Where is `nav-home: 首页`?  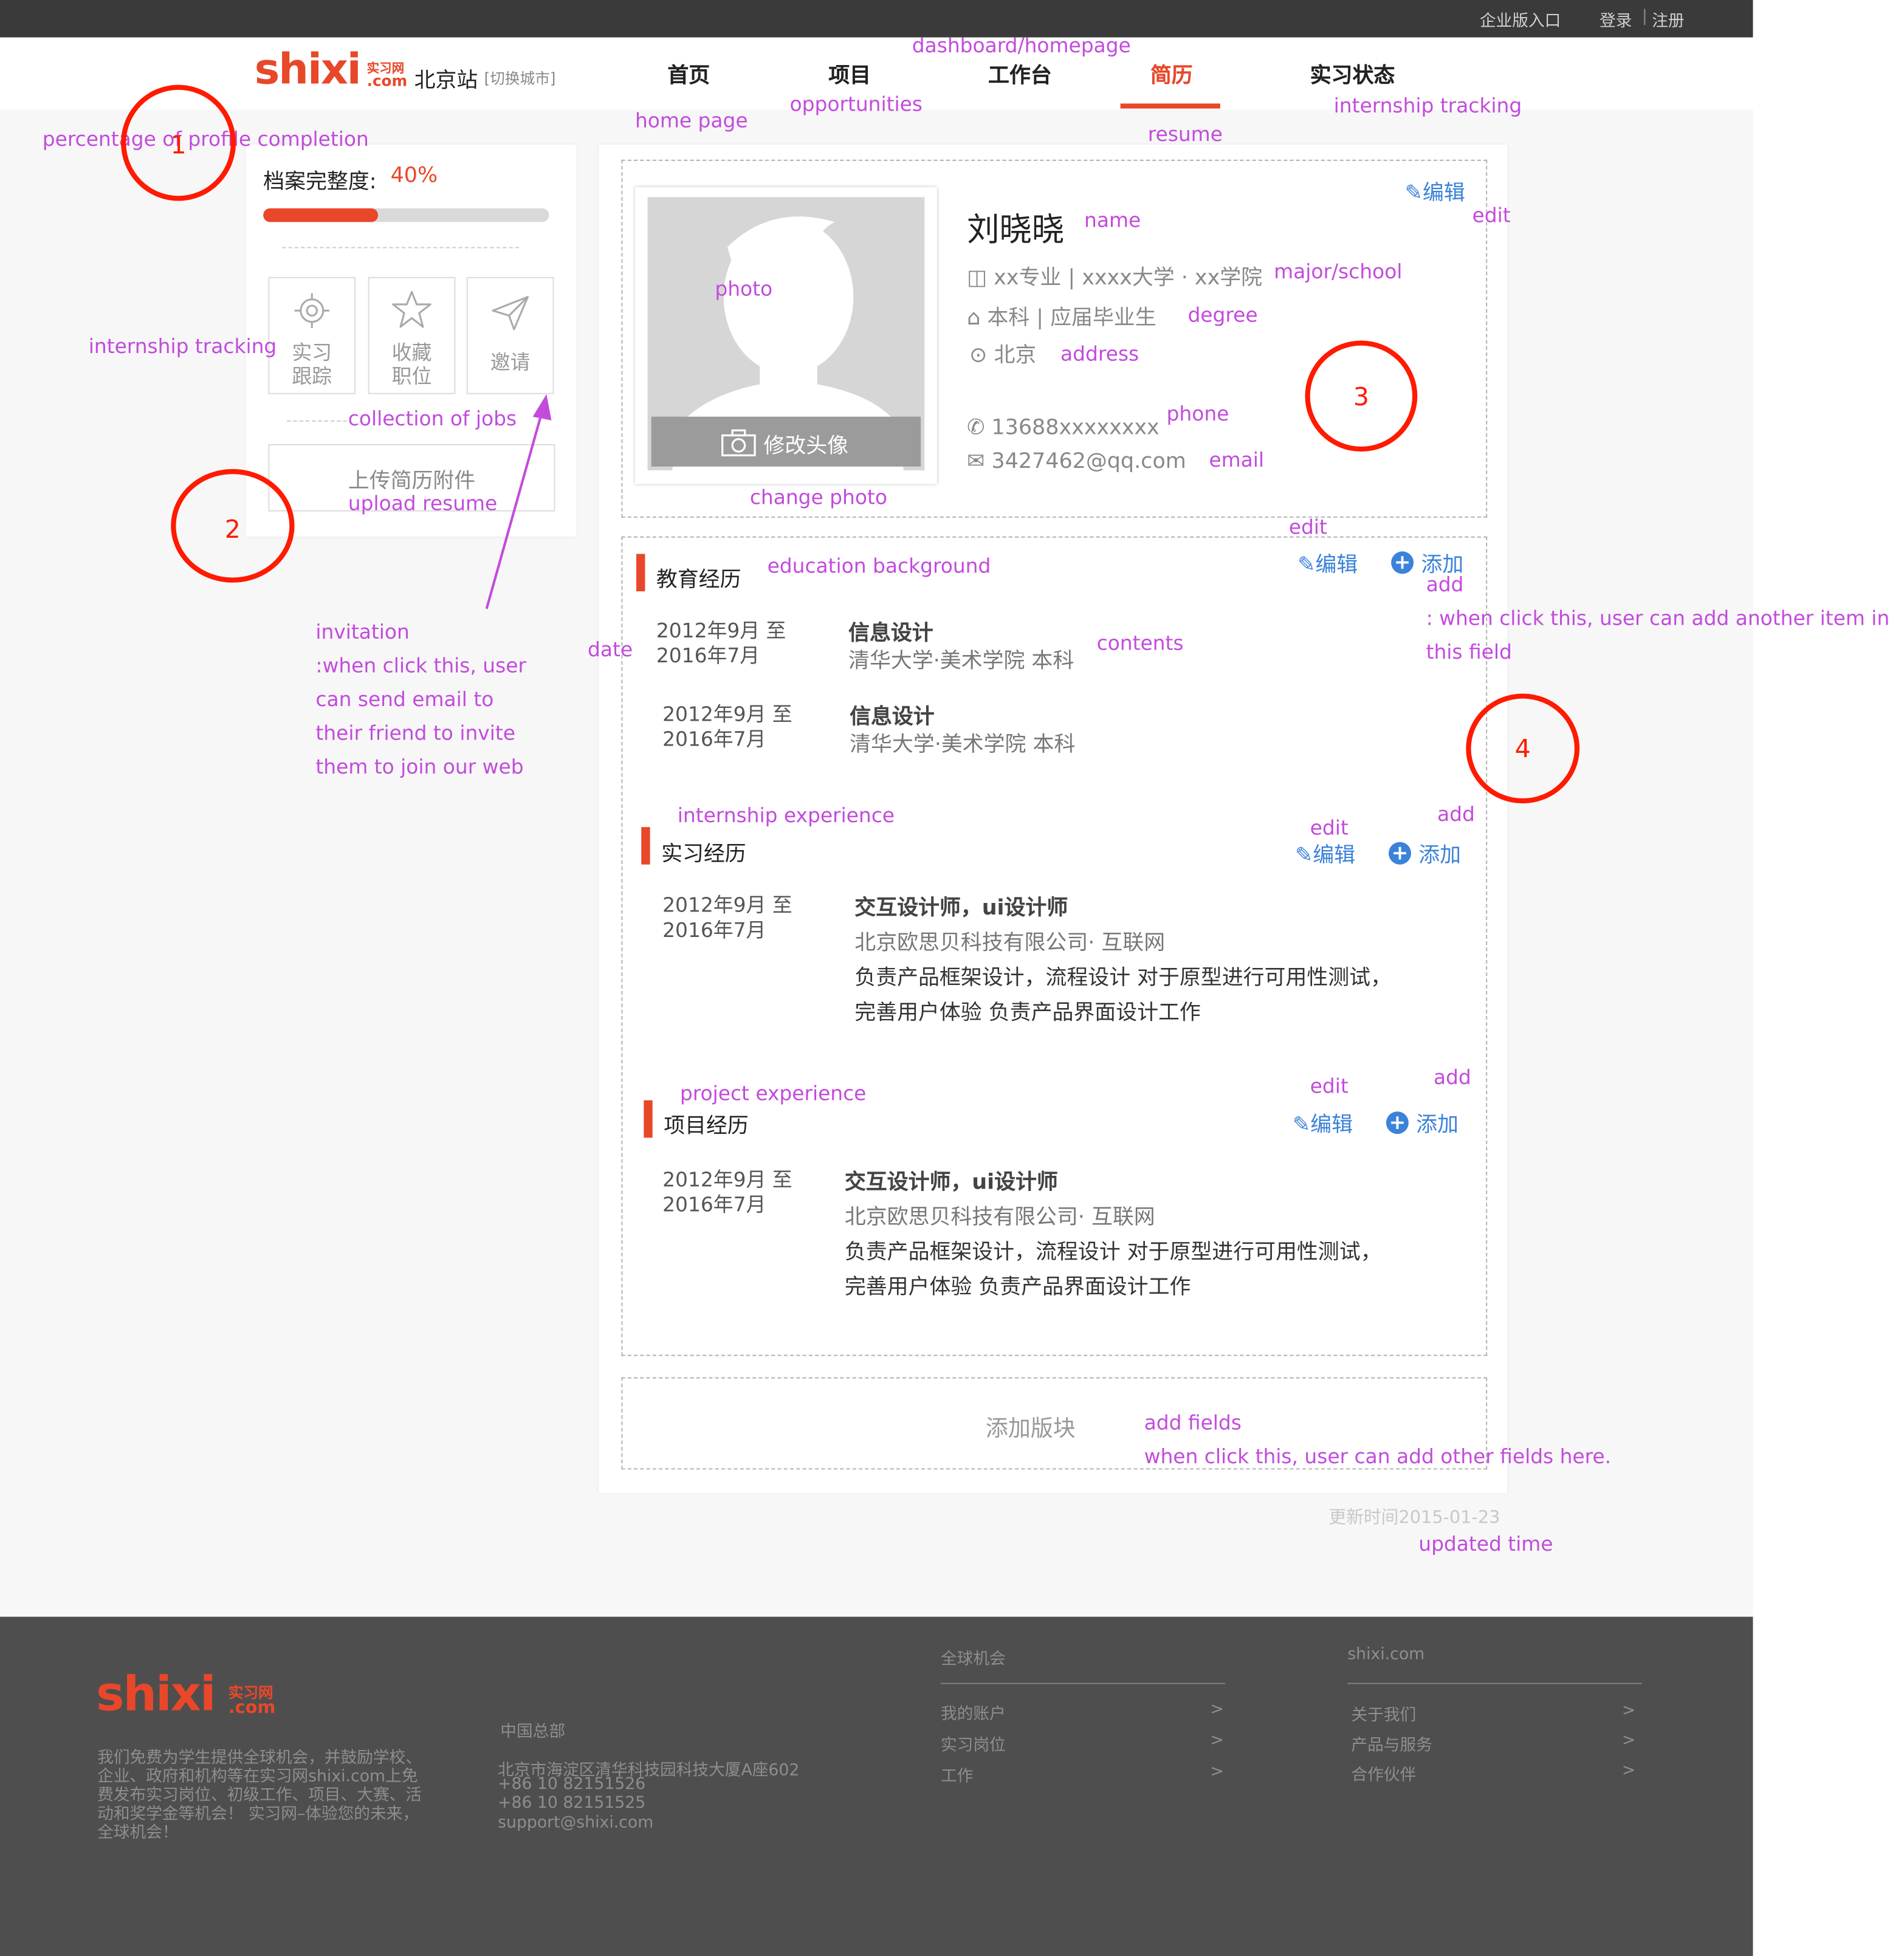
nav-home: 首页 is located at coordinates (688, 73).